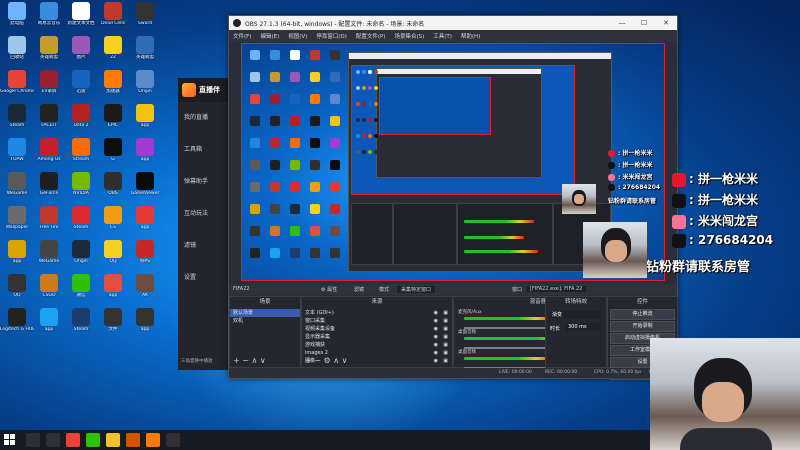  Describe the element at coordinates (81, 153) in the screenshot. I see `desktop-icon: Stream` at that location.